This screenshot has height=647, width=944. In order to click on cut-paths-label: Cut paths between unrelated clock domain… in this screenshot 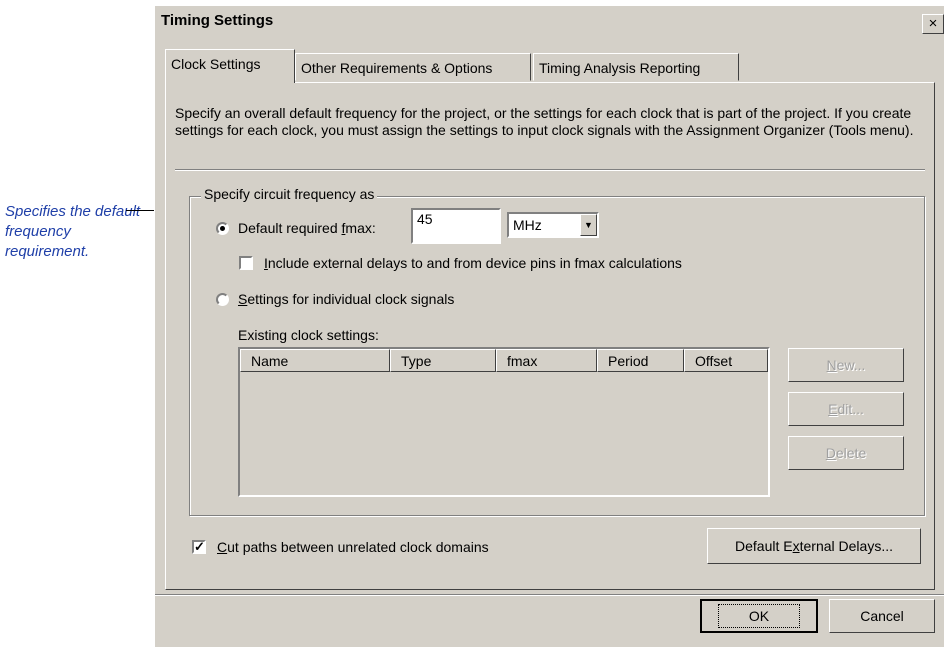, I will do `click(353, 547)`.